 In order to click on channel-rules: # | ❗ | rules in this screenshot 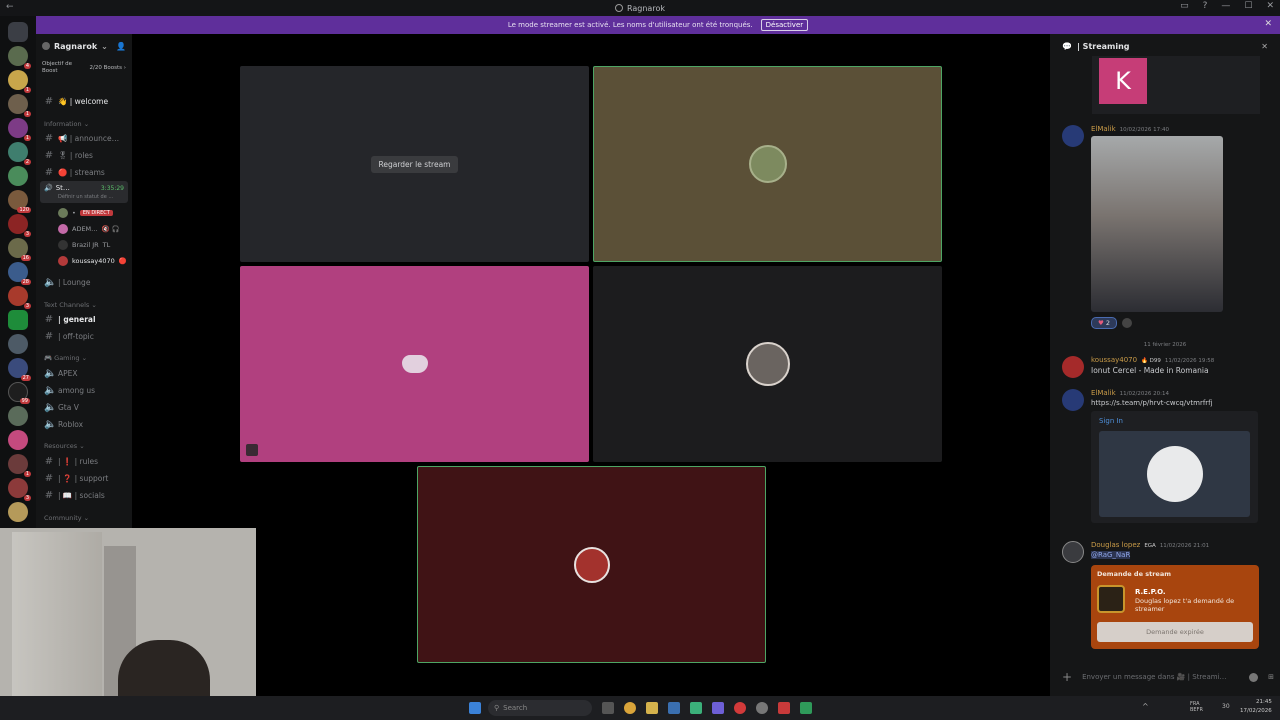, I will do `click(71, 461)`.